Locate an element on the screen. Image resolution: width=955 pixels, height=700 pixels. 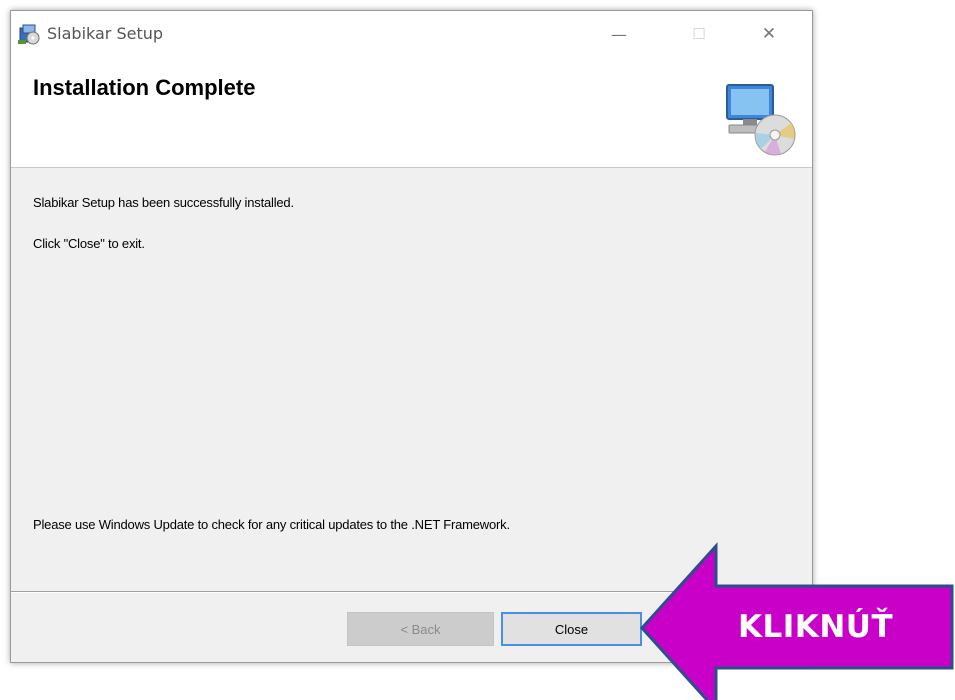
page-title: Installation Complete is located at coordinates (144, 87).